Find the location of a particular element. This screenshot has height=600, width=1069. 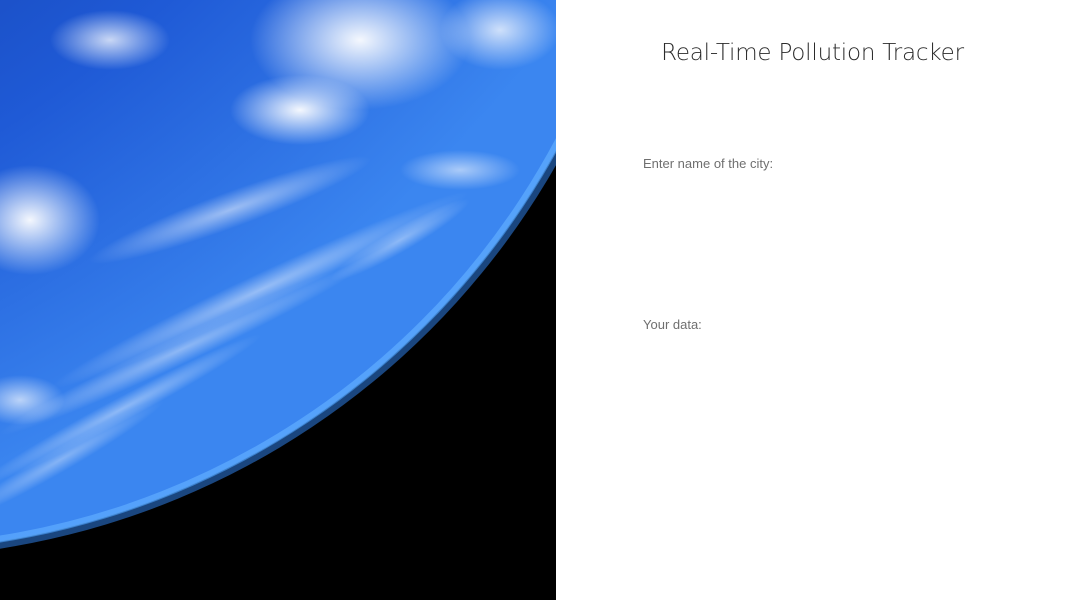

results-output is located at coordinates (808, 440).